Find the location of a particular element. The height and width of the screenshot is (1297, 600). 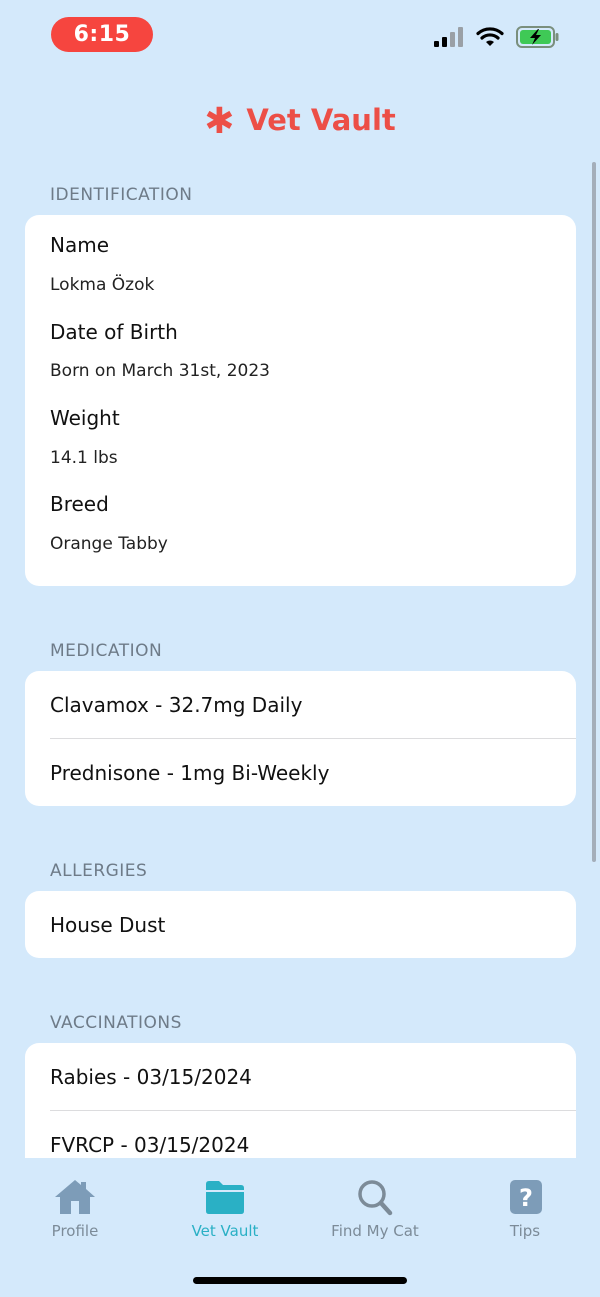

asterisk-icon: ✱ is located at coordinates (219, 121).